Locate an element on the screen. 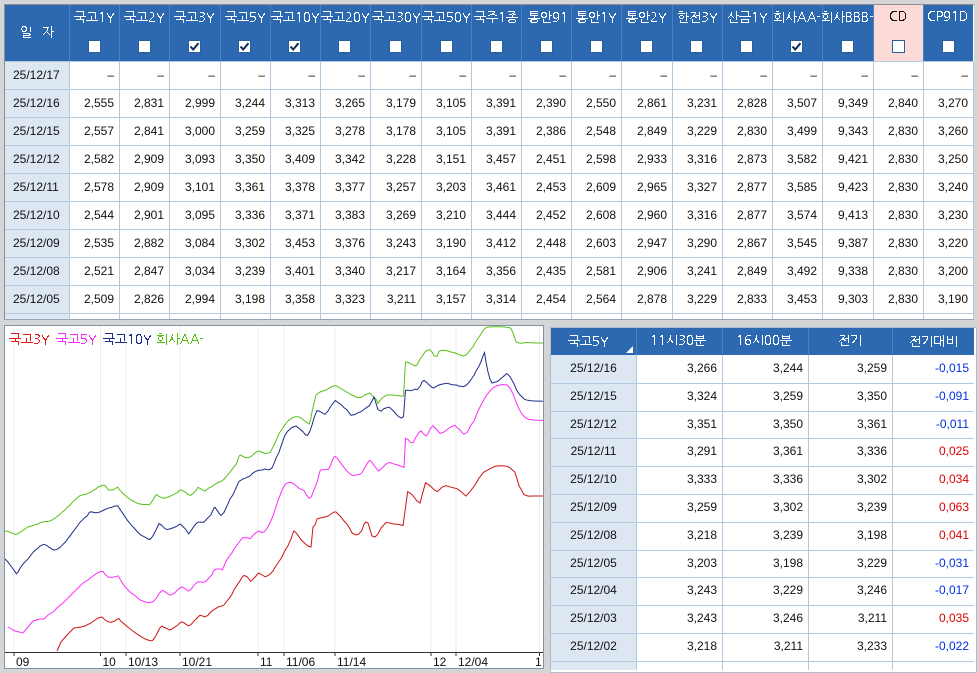 The image size is (978, 673). svg-text: 10 is located at coordinates (110, 661).